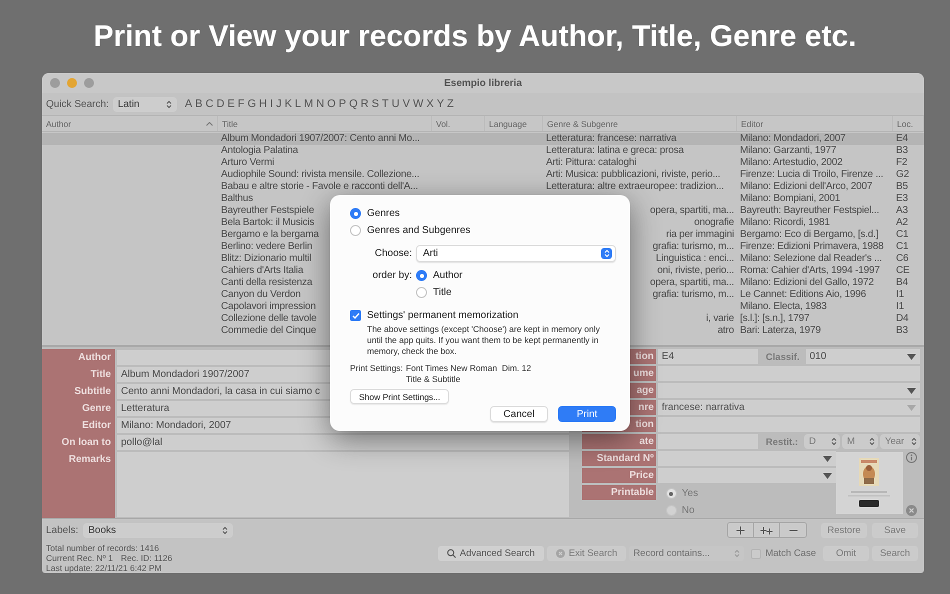 Image resolution: width=950 pixels, height=594 pixels. What do you see at coordinates (902, 186) in the screenshot?
I see `table-cell: B5` at bounding box center [902, 186].